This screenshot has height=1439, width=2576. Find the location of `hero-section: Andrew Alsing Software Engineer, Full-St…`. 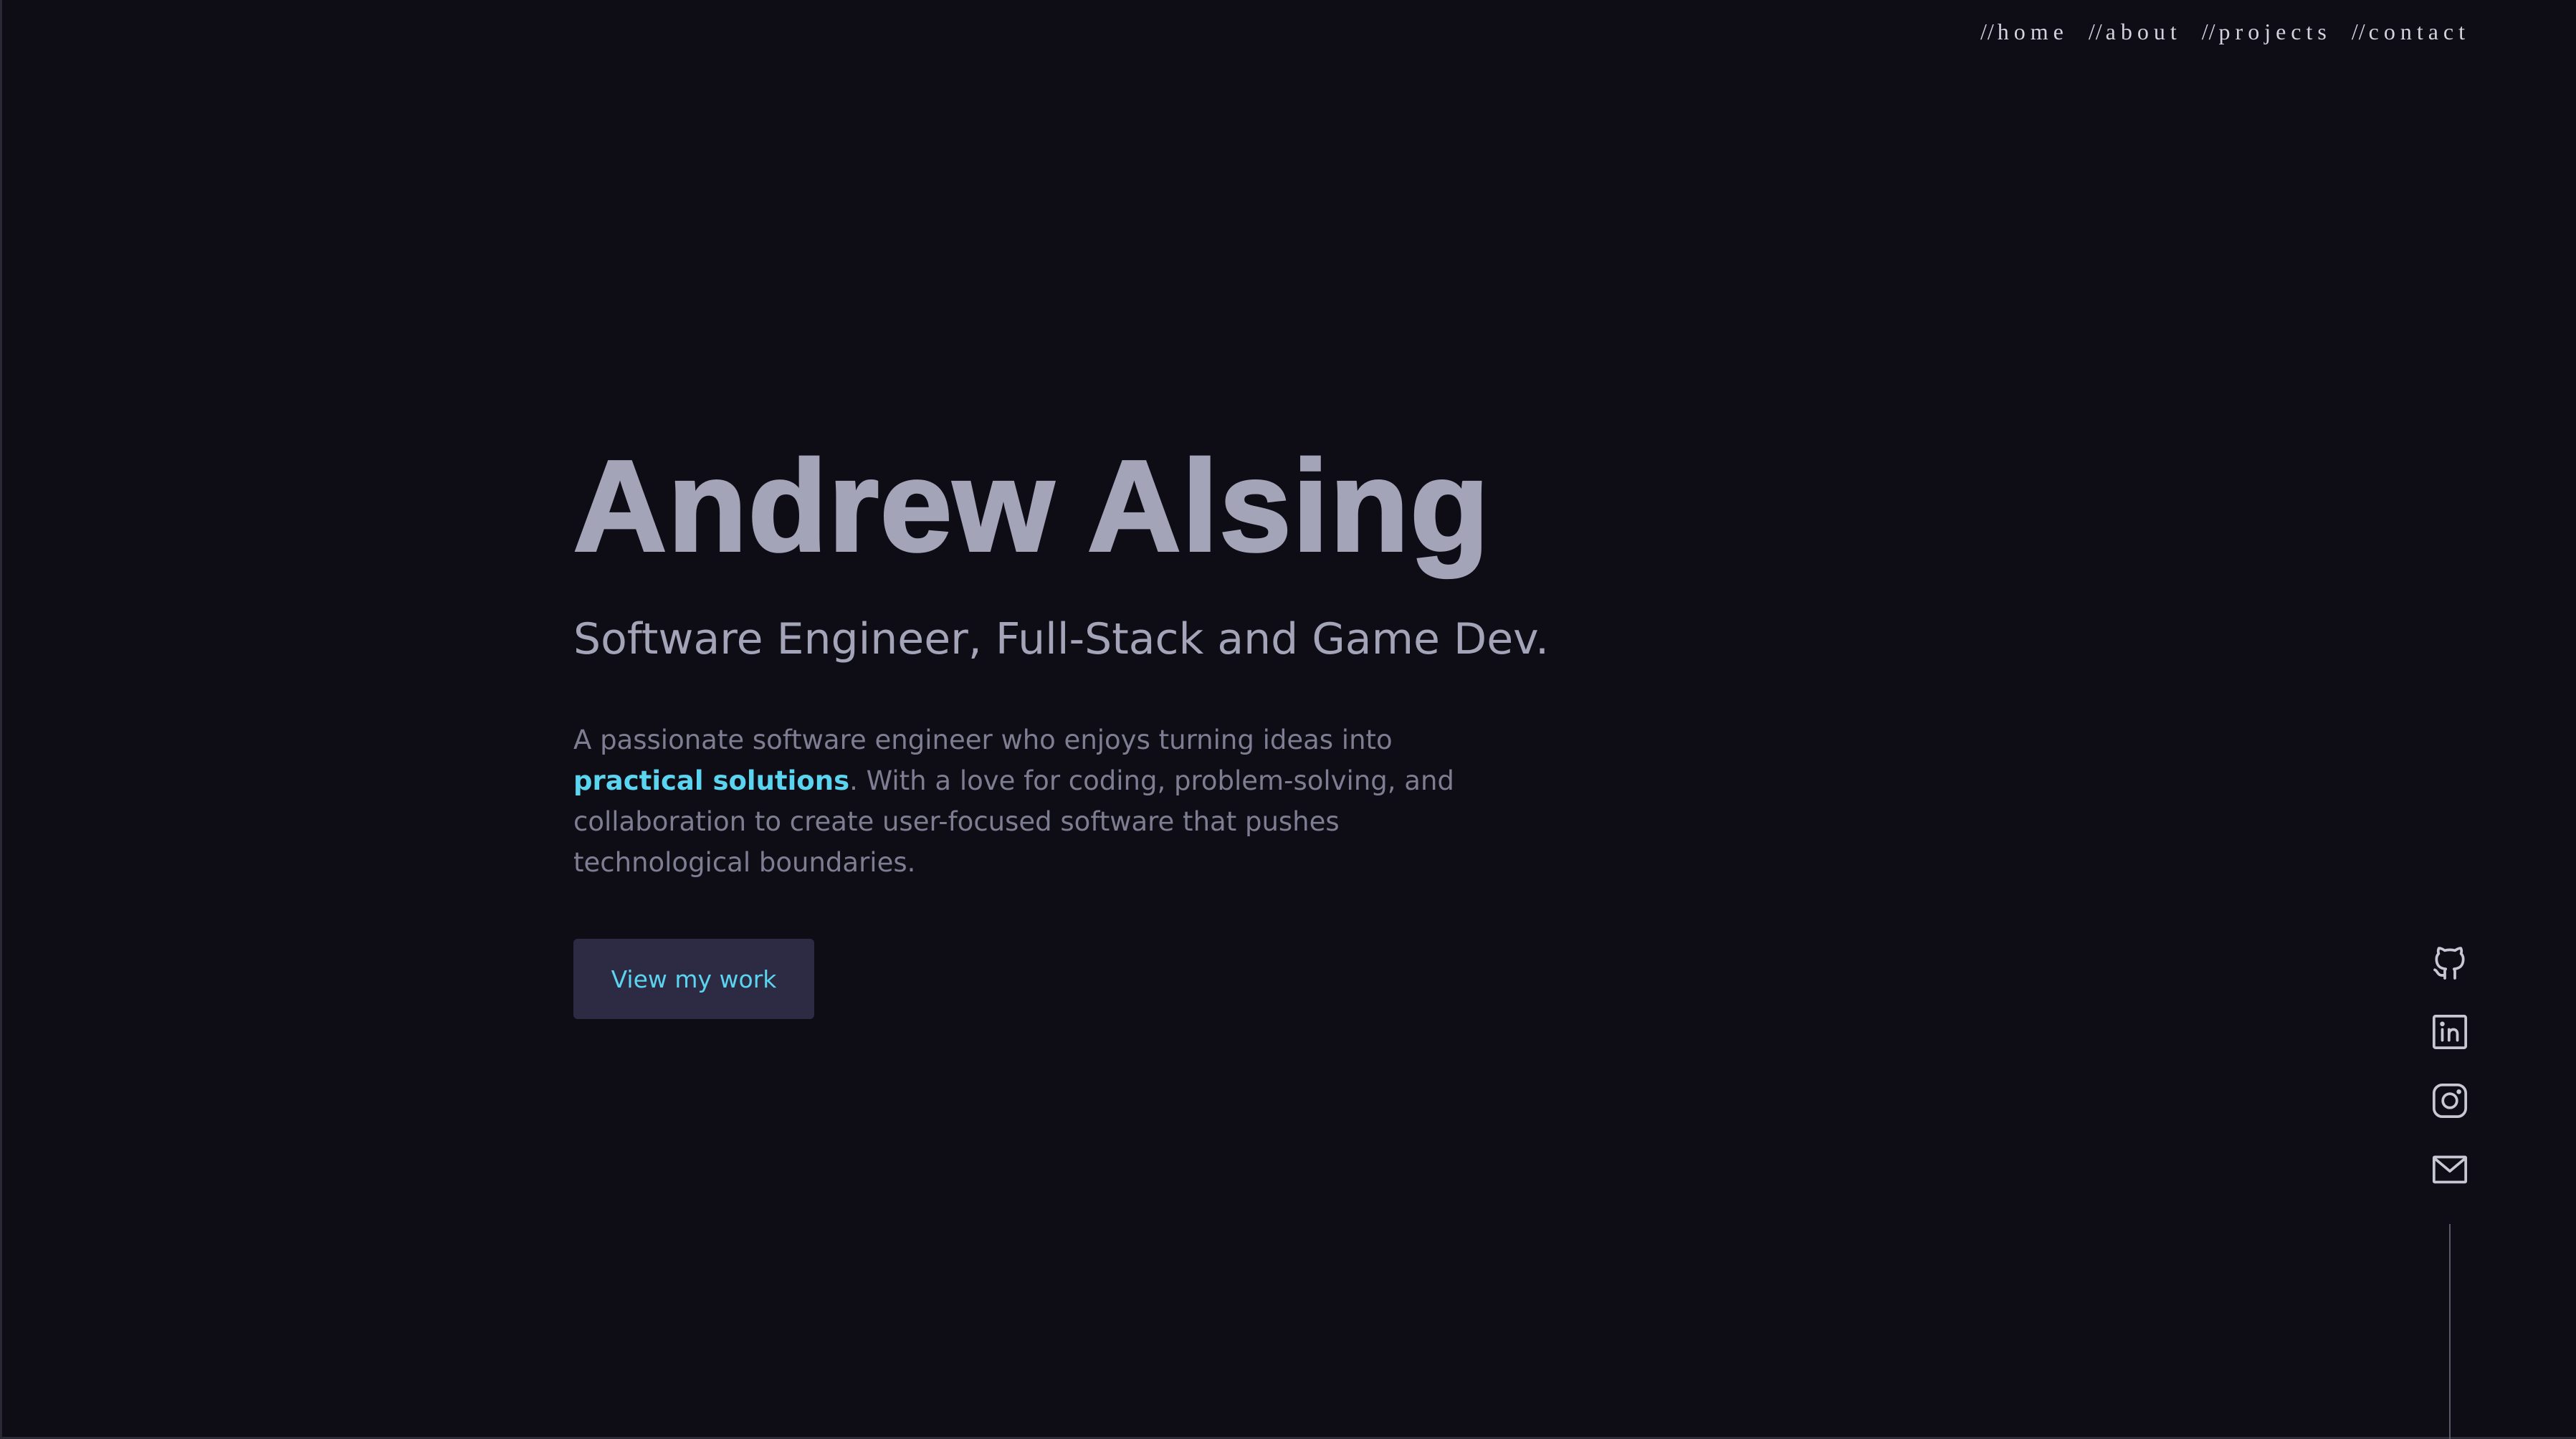

hero-section: Andrew Alsing Software Engineer, Full-St… is located at coordinates (1074, 658).